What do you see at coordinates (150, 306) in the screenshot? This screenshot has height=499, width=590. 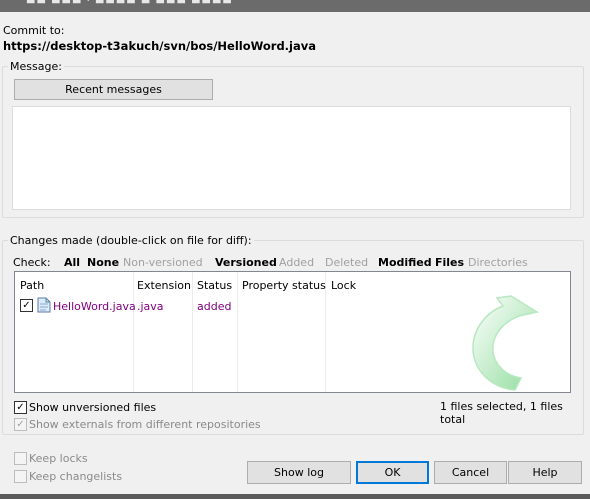 I see `row-extension: .java` at bounding box center [150, 306].